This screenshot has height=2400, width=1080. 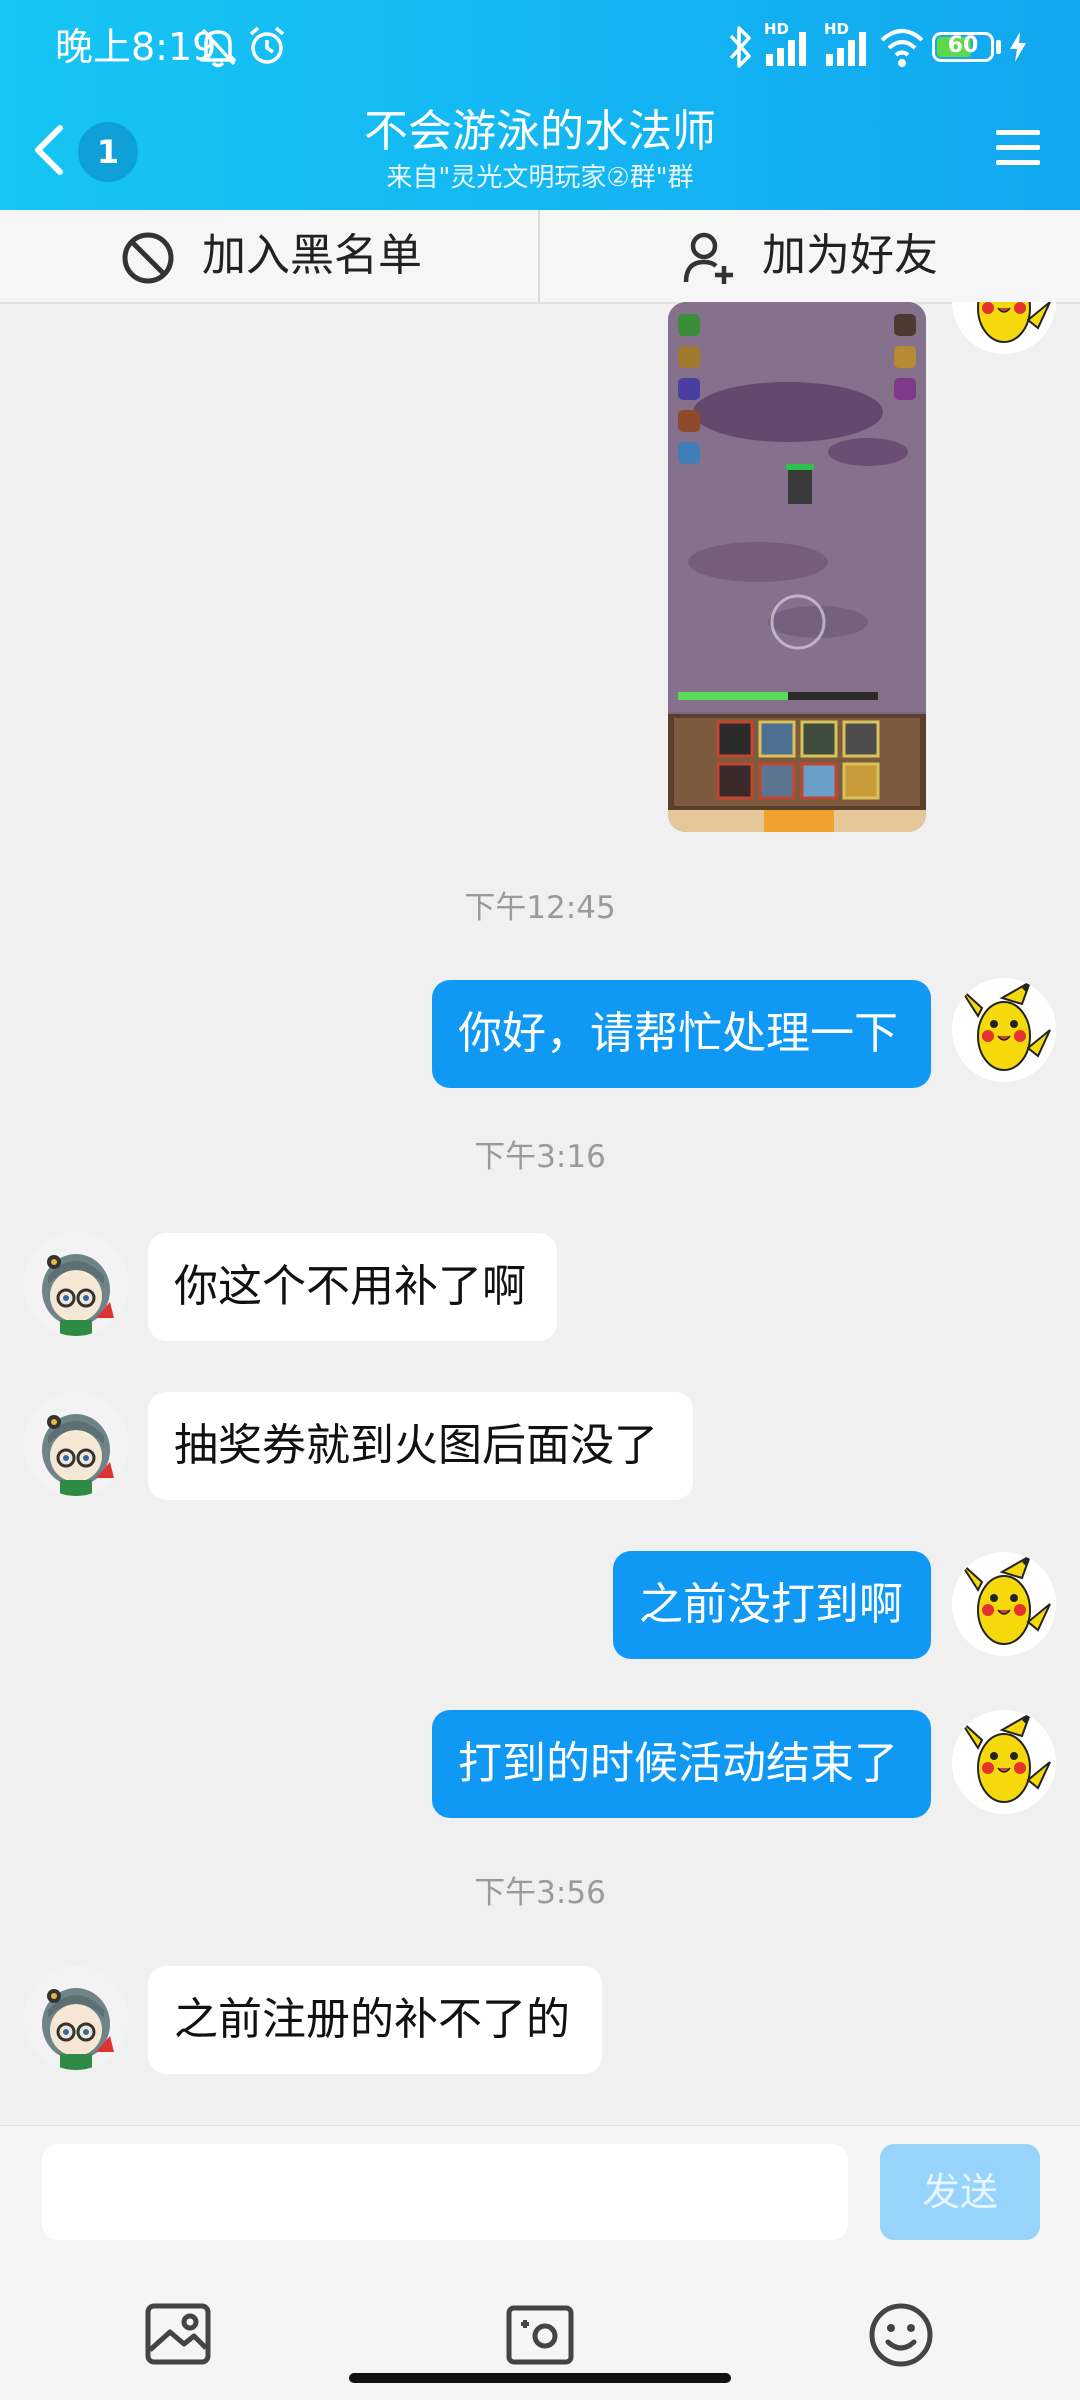 I want to click on emoji-icon, so click(x=901, y=2335).